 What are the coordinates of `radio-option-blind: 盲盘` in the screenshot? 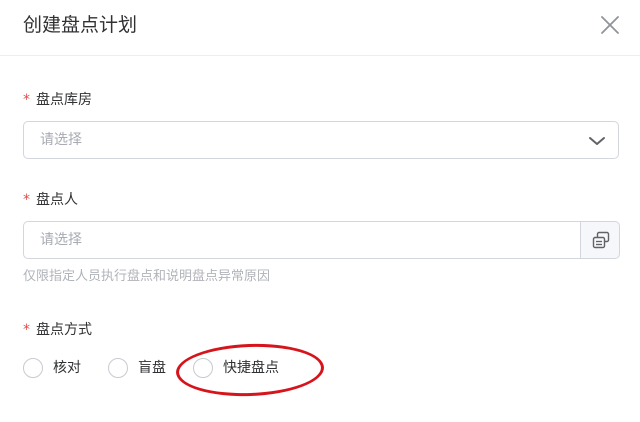 It's located at (143, 369).